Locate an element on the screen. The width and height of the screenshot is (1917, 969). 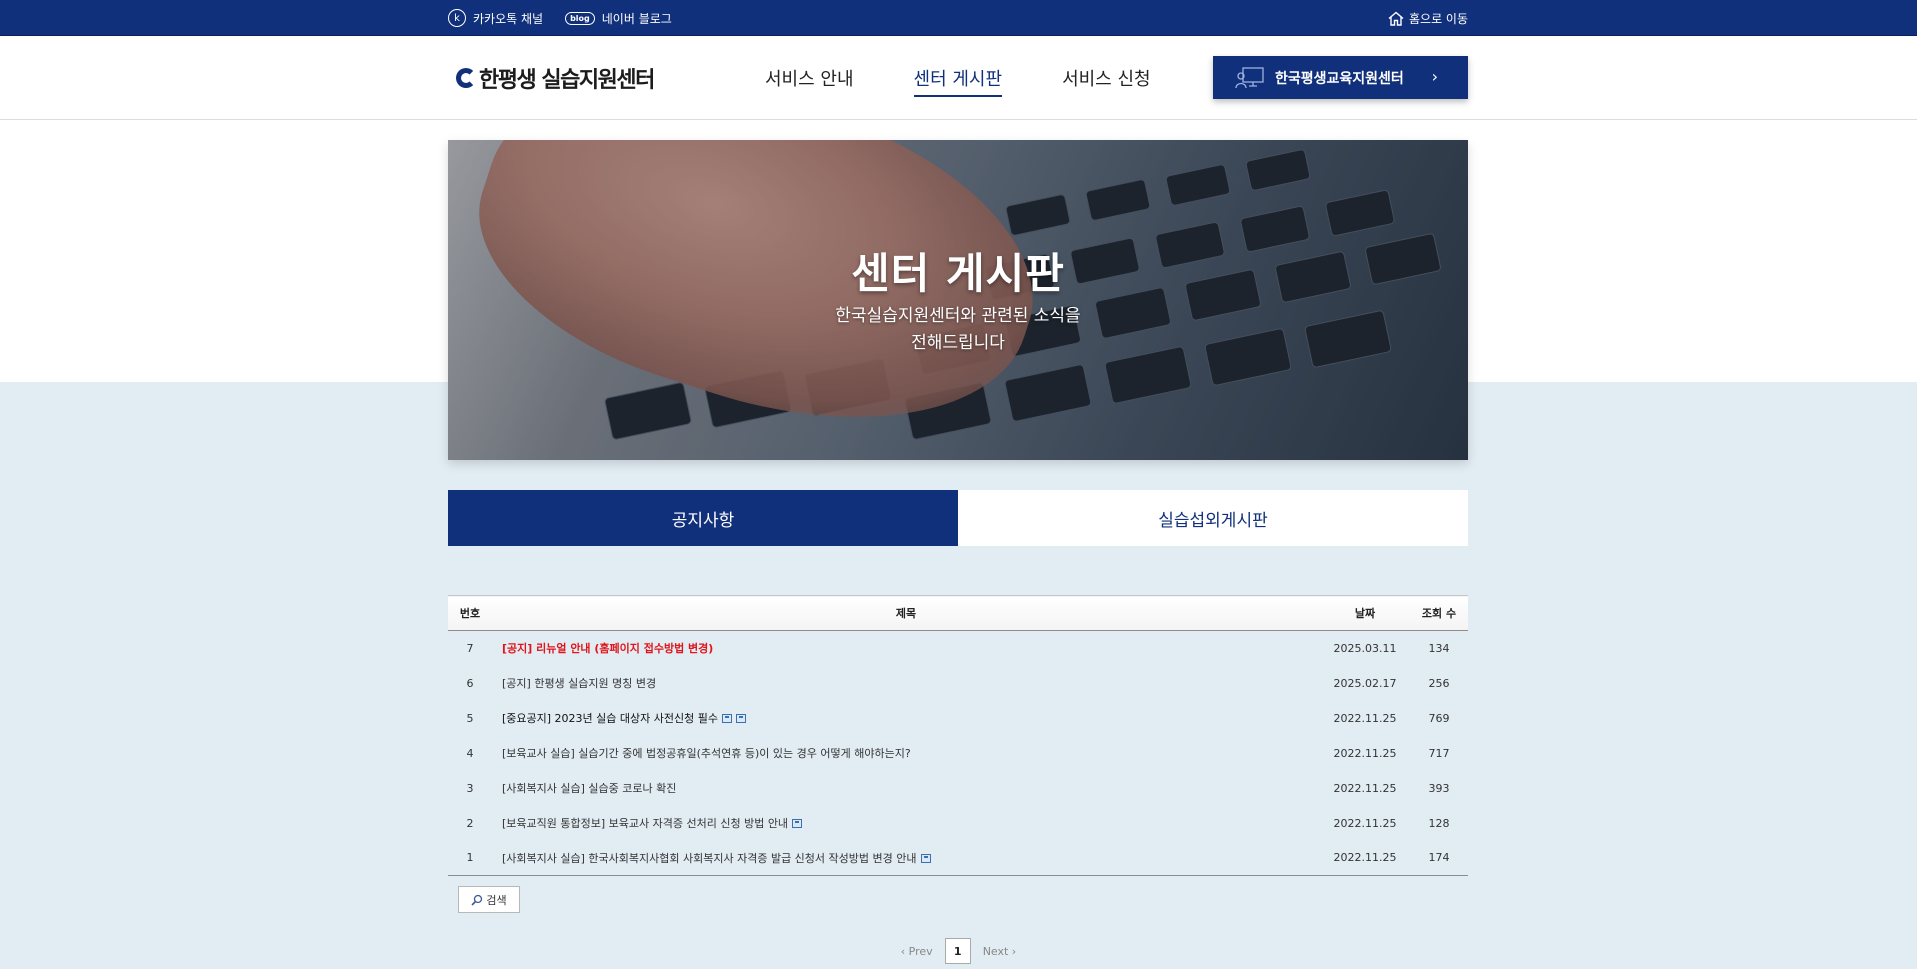
chevron-right-icon: › is located at coordinates (1434, 76).